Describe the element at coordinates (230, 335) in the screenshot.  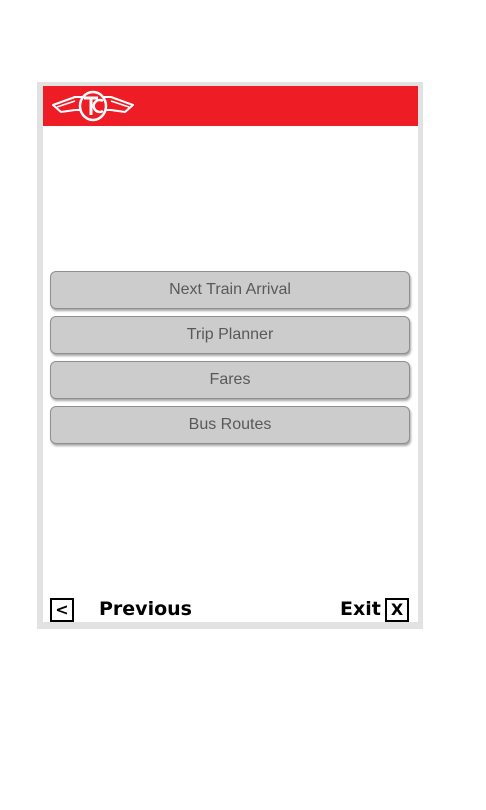
I see `trip-planner-button: Trip Planner` at that location.